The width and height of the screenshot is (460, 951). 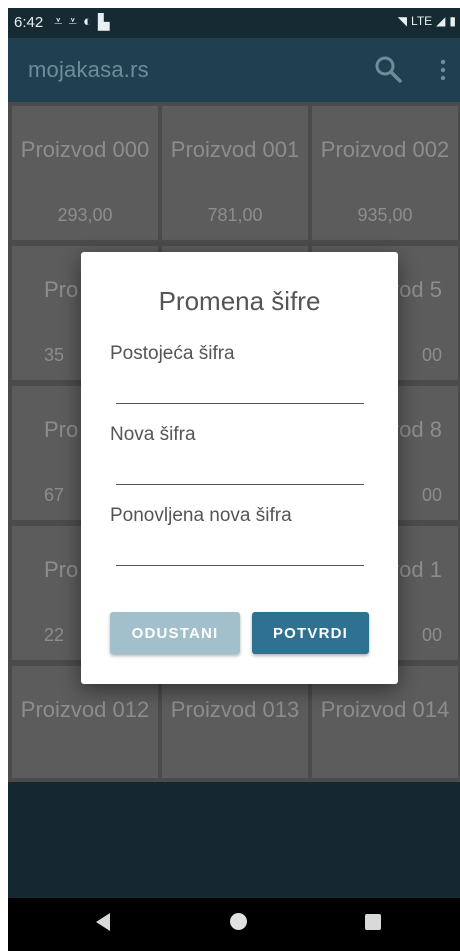 What do you see at coordinates (385, 149) in the screenshot?
I see `product-name: Proizvod 002` at bounding box center [385, 149].